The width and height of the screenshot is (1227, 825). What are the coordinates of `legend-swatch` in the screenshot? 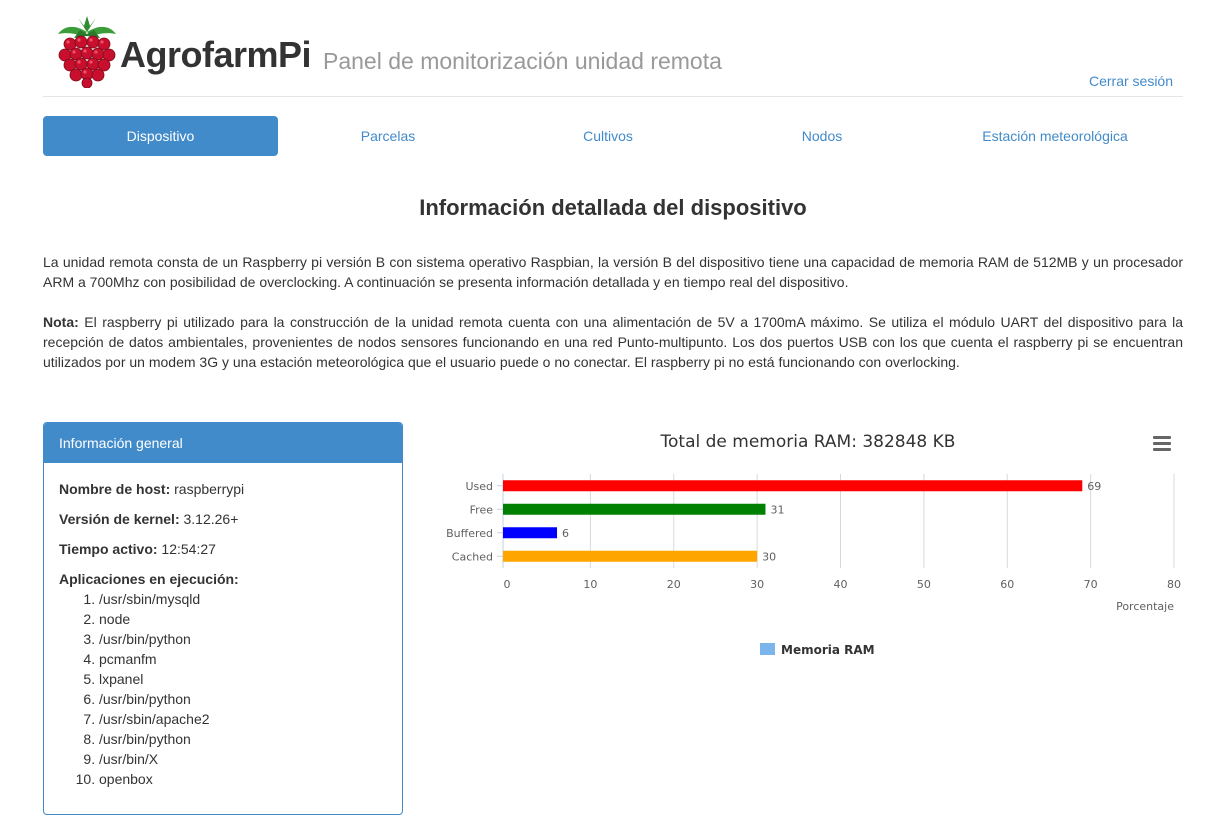 It's located at (767, 649).